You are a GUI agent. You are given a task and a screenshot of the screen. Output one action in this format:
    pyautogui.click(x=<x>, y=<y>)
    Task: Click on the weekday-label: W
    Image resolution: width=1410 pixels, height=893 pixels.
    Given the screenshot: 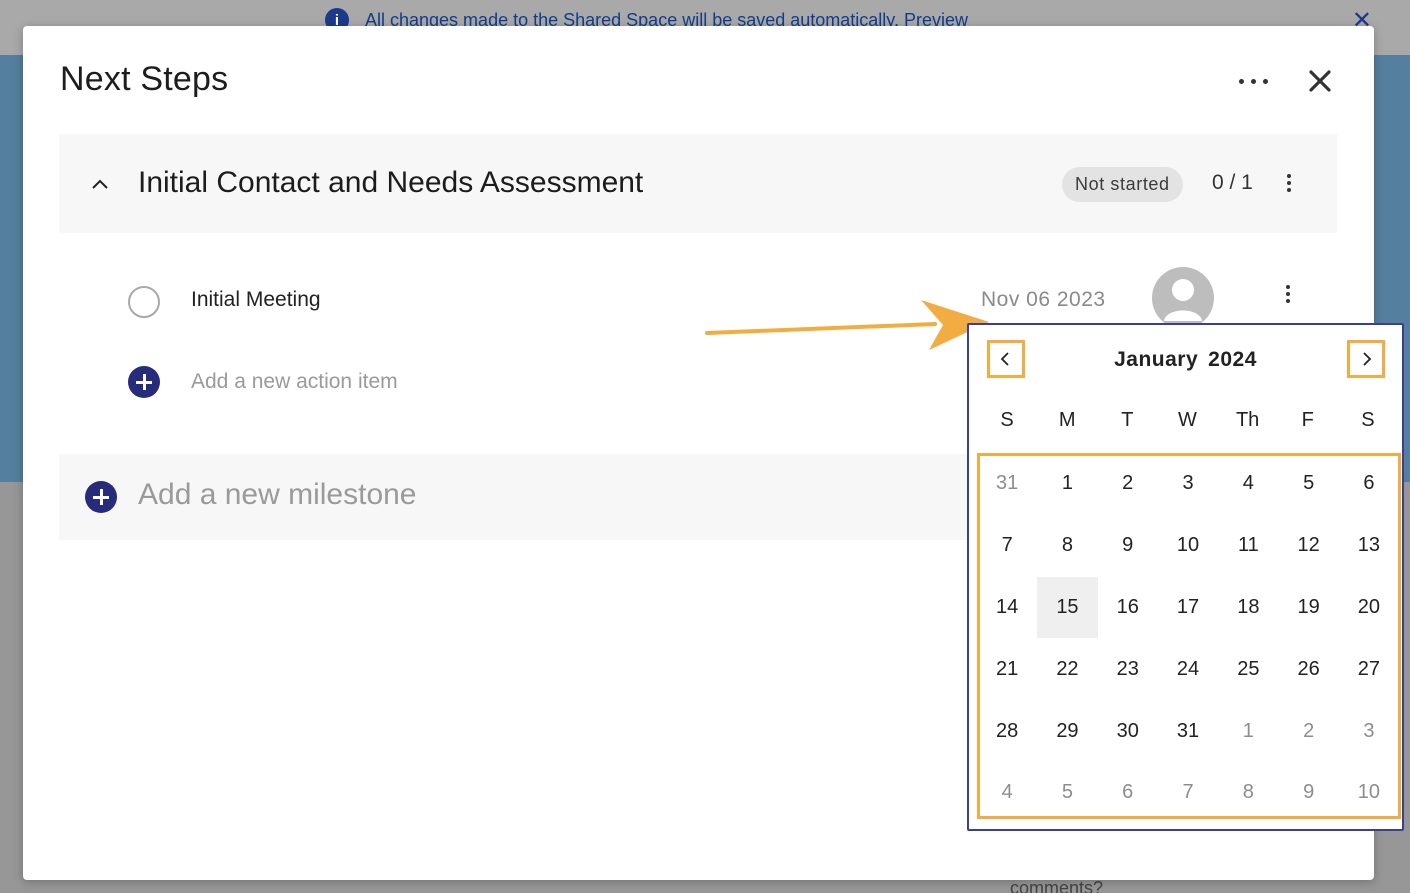 What is the action you would take?
    pyautogui.click(x=1187, y=420)
    